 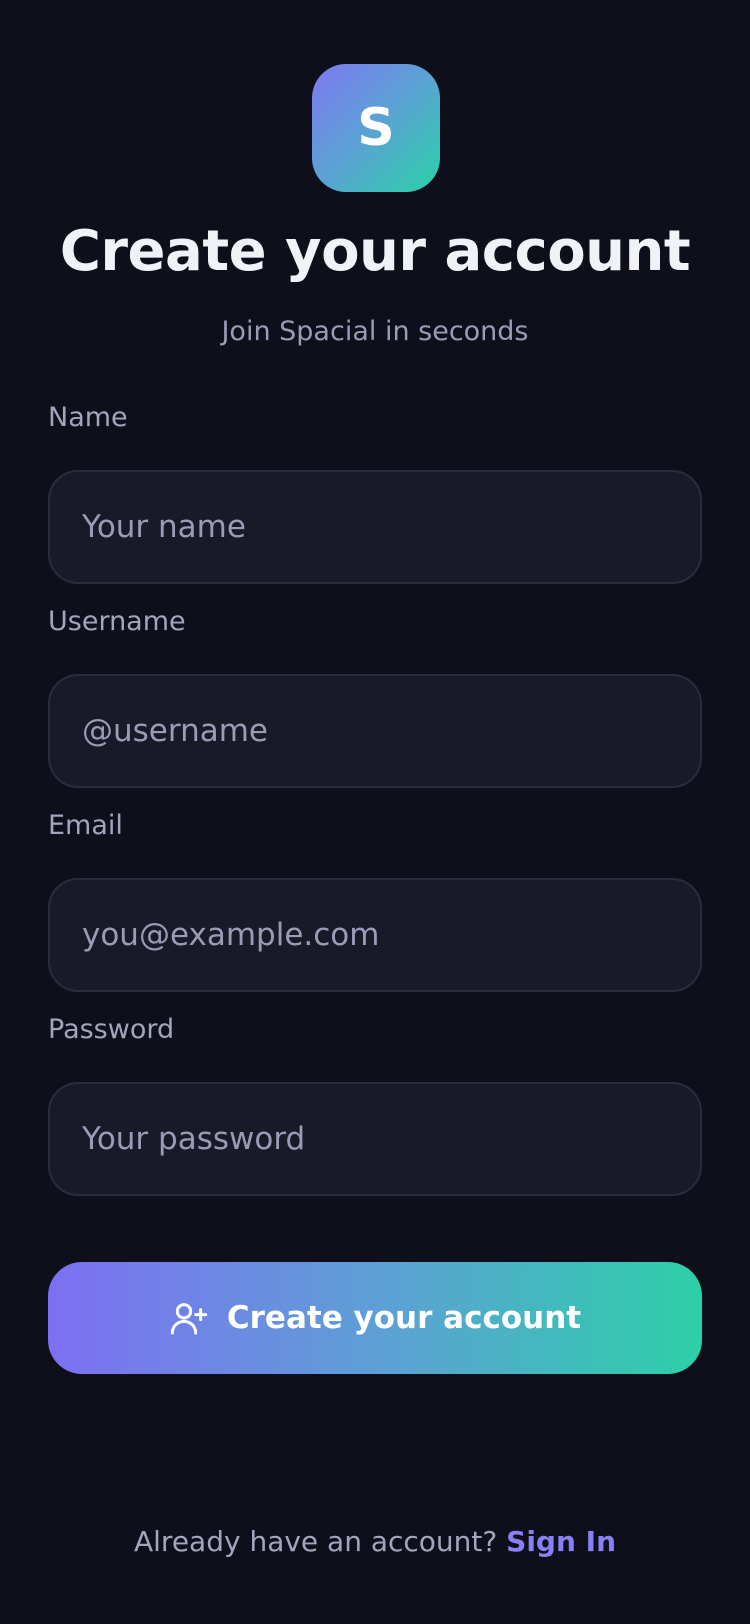 What do you see at coordinates (315, 1541) in the screenshot?
I see `signin-prompt-text: Already have an account?` at bounding box center [315, 1541].